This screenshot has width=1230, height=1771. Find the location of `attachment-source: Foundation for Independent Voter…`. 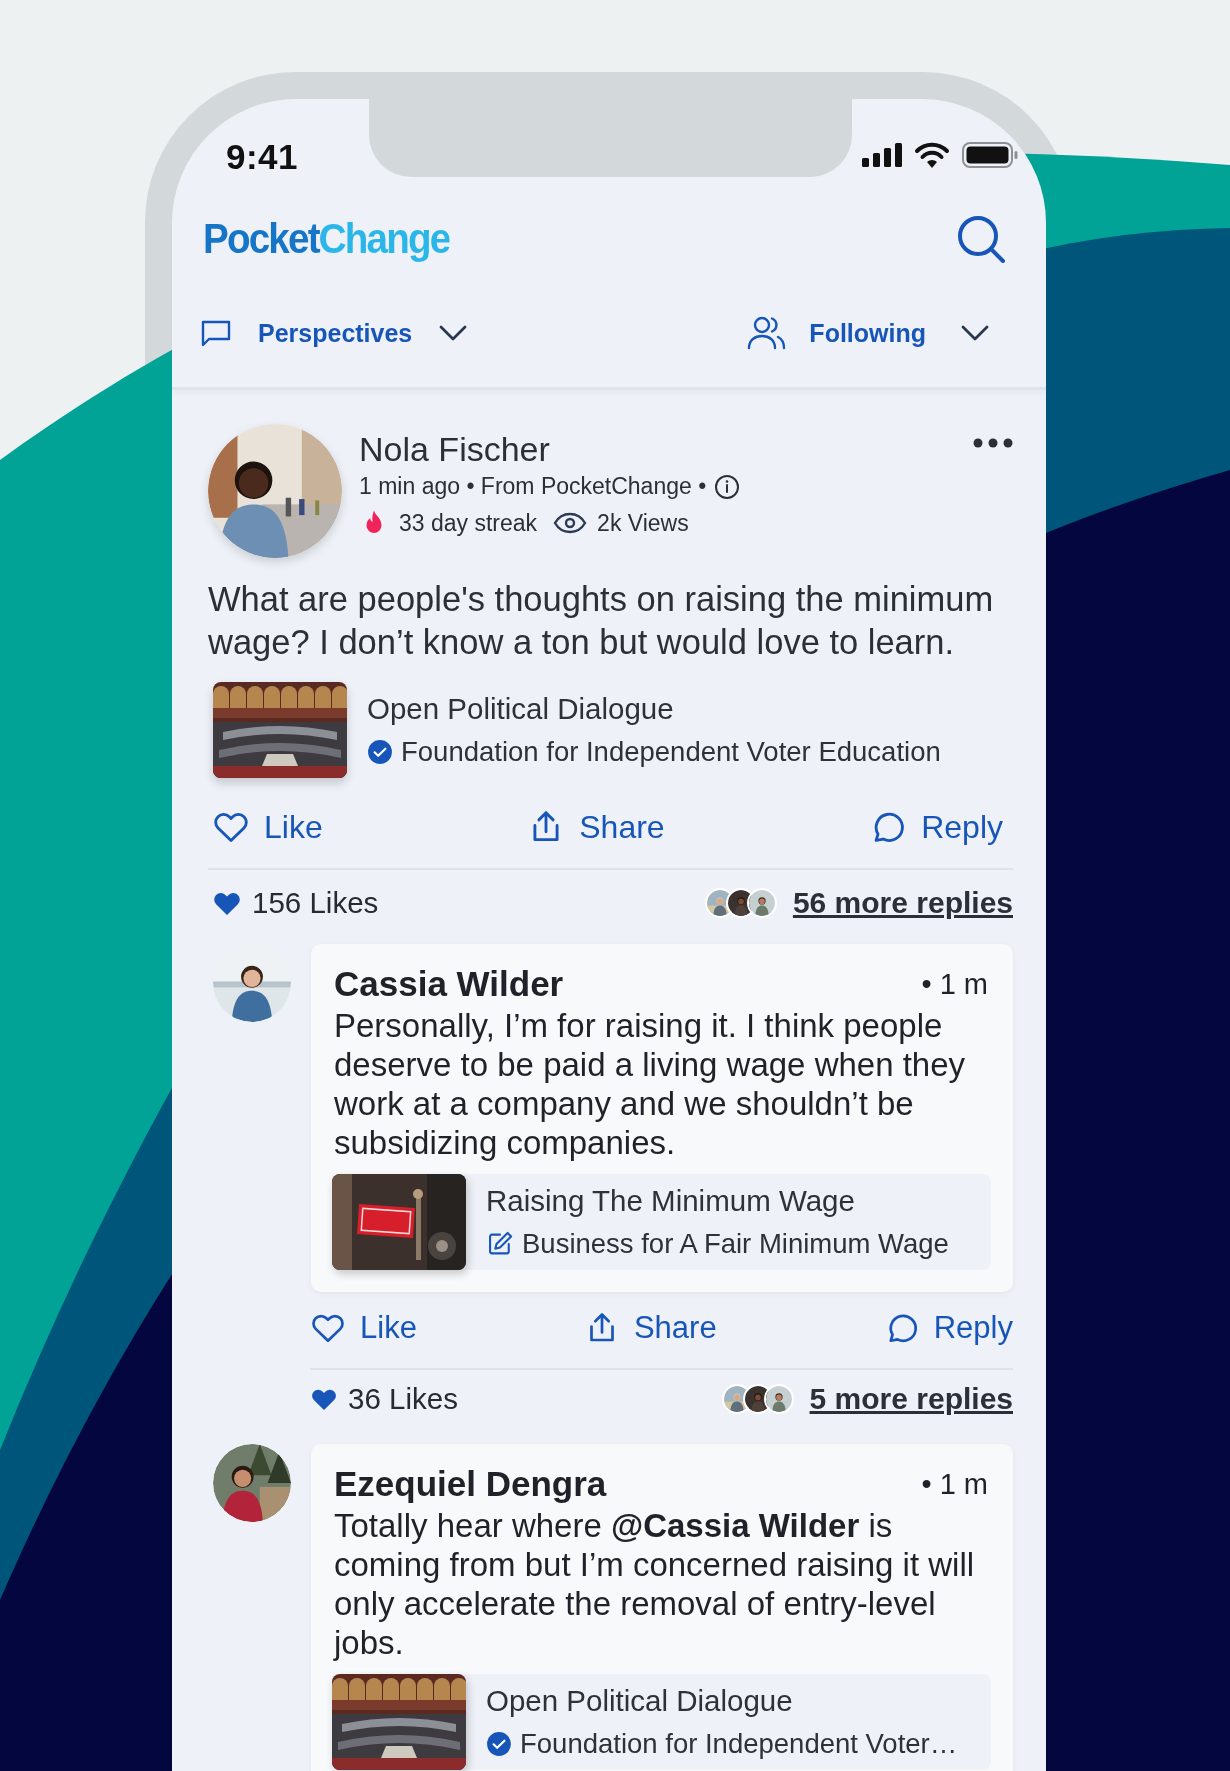

attachment-source: Foundation for Independent Voter… is located at coordinates (739, 1744).